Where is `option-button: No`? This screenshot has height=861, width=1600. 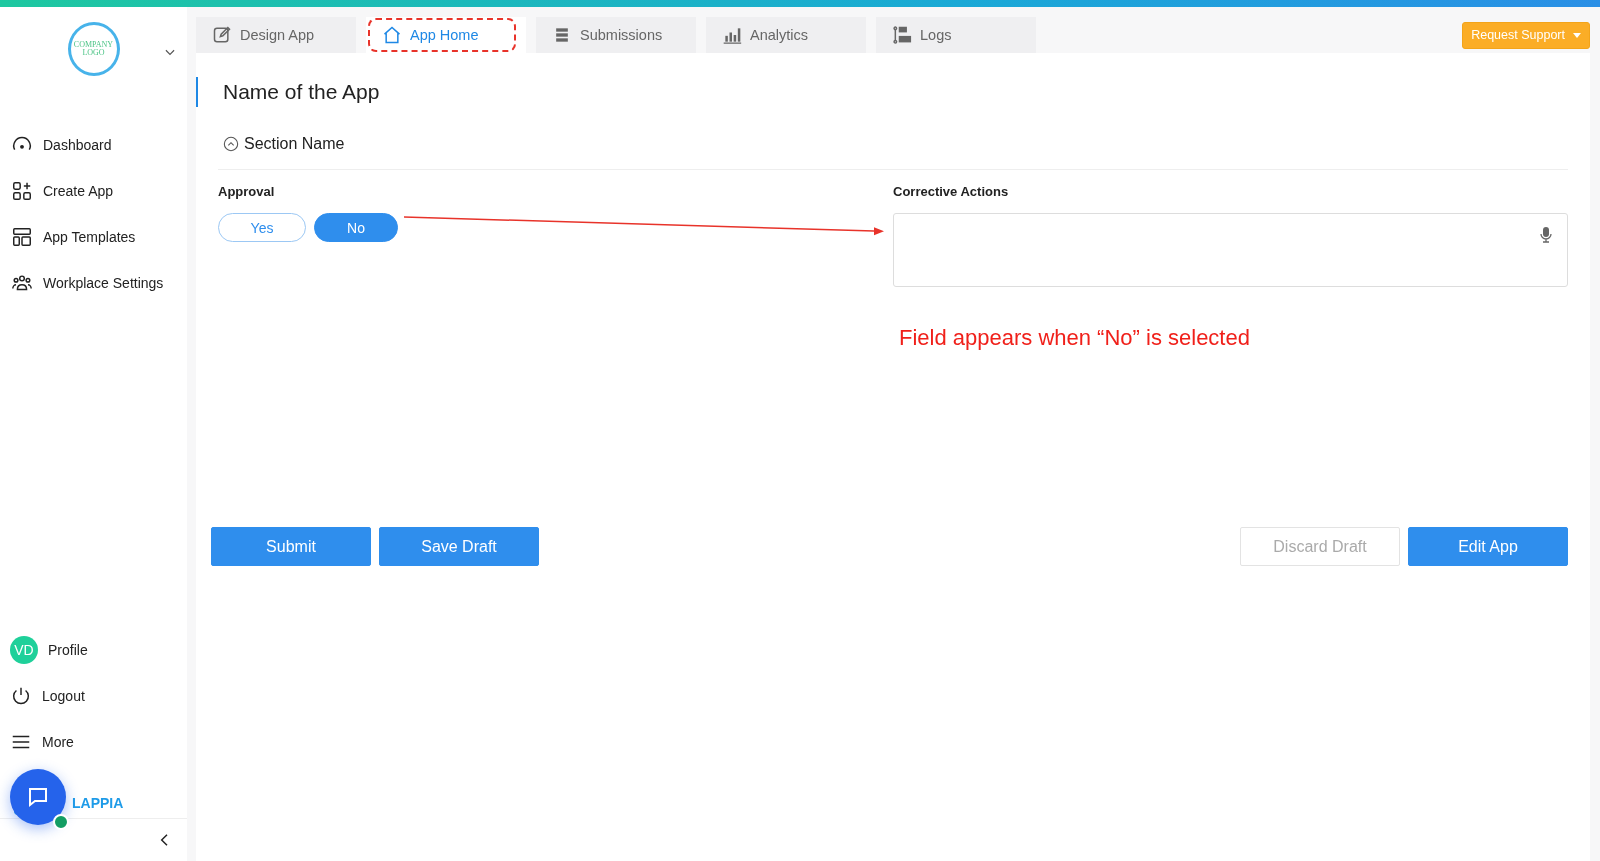 option-button: No is located at coordinates (356, 227).